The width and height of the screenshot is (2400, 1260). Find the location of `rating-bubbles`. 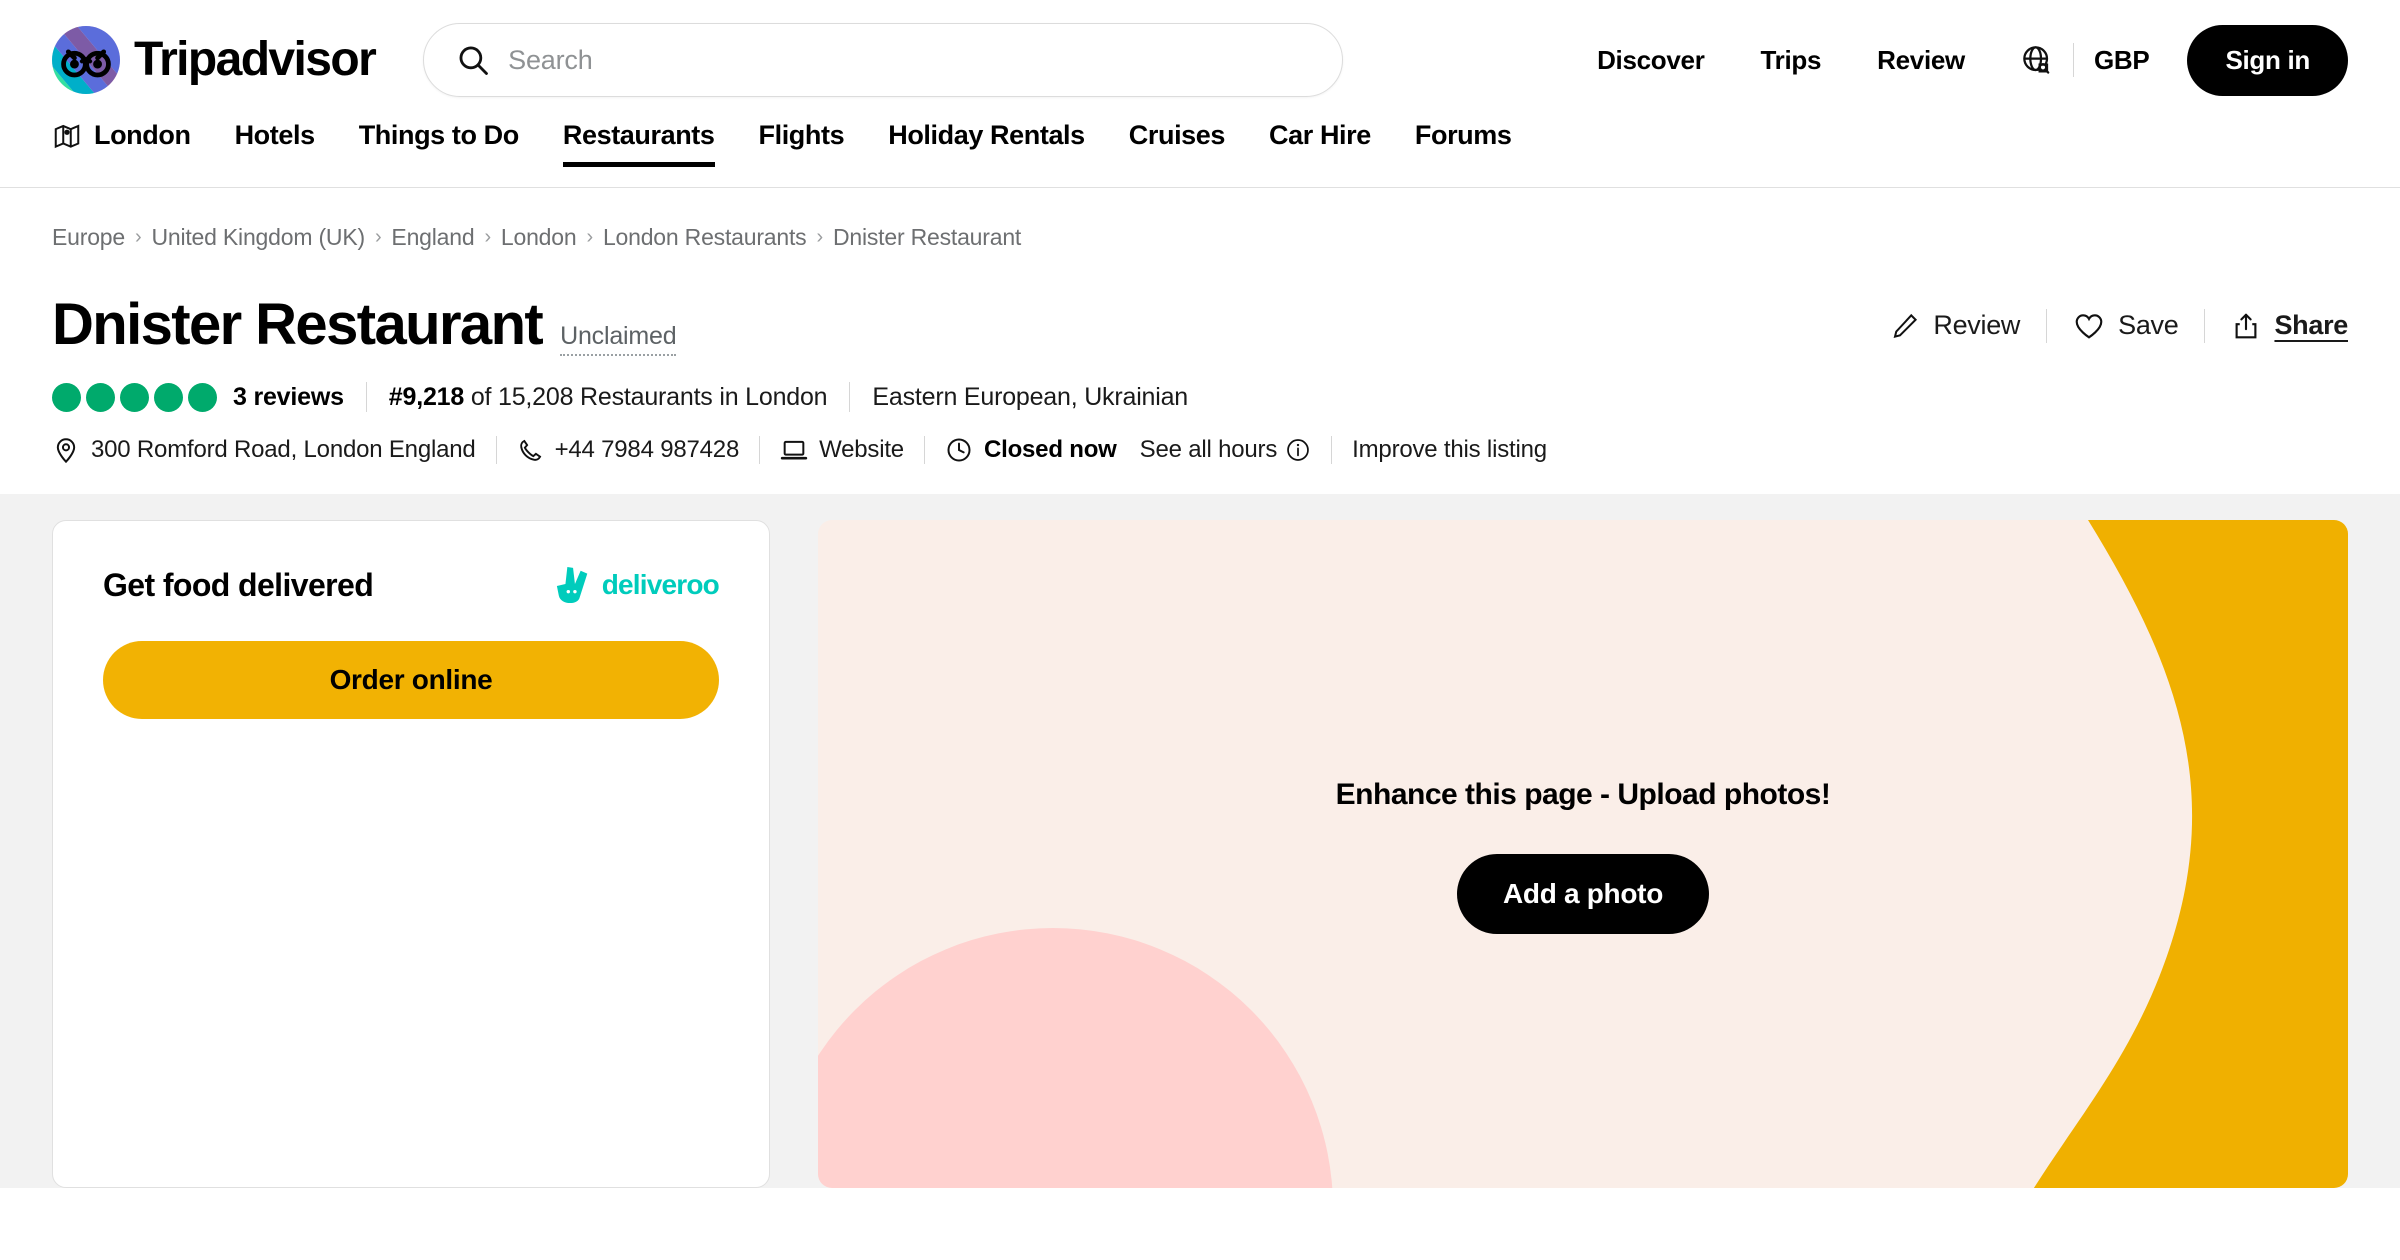

rating-bubbles is located at coordinates (134, 397).